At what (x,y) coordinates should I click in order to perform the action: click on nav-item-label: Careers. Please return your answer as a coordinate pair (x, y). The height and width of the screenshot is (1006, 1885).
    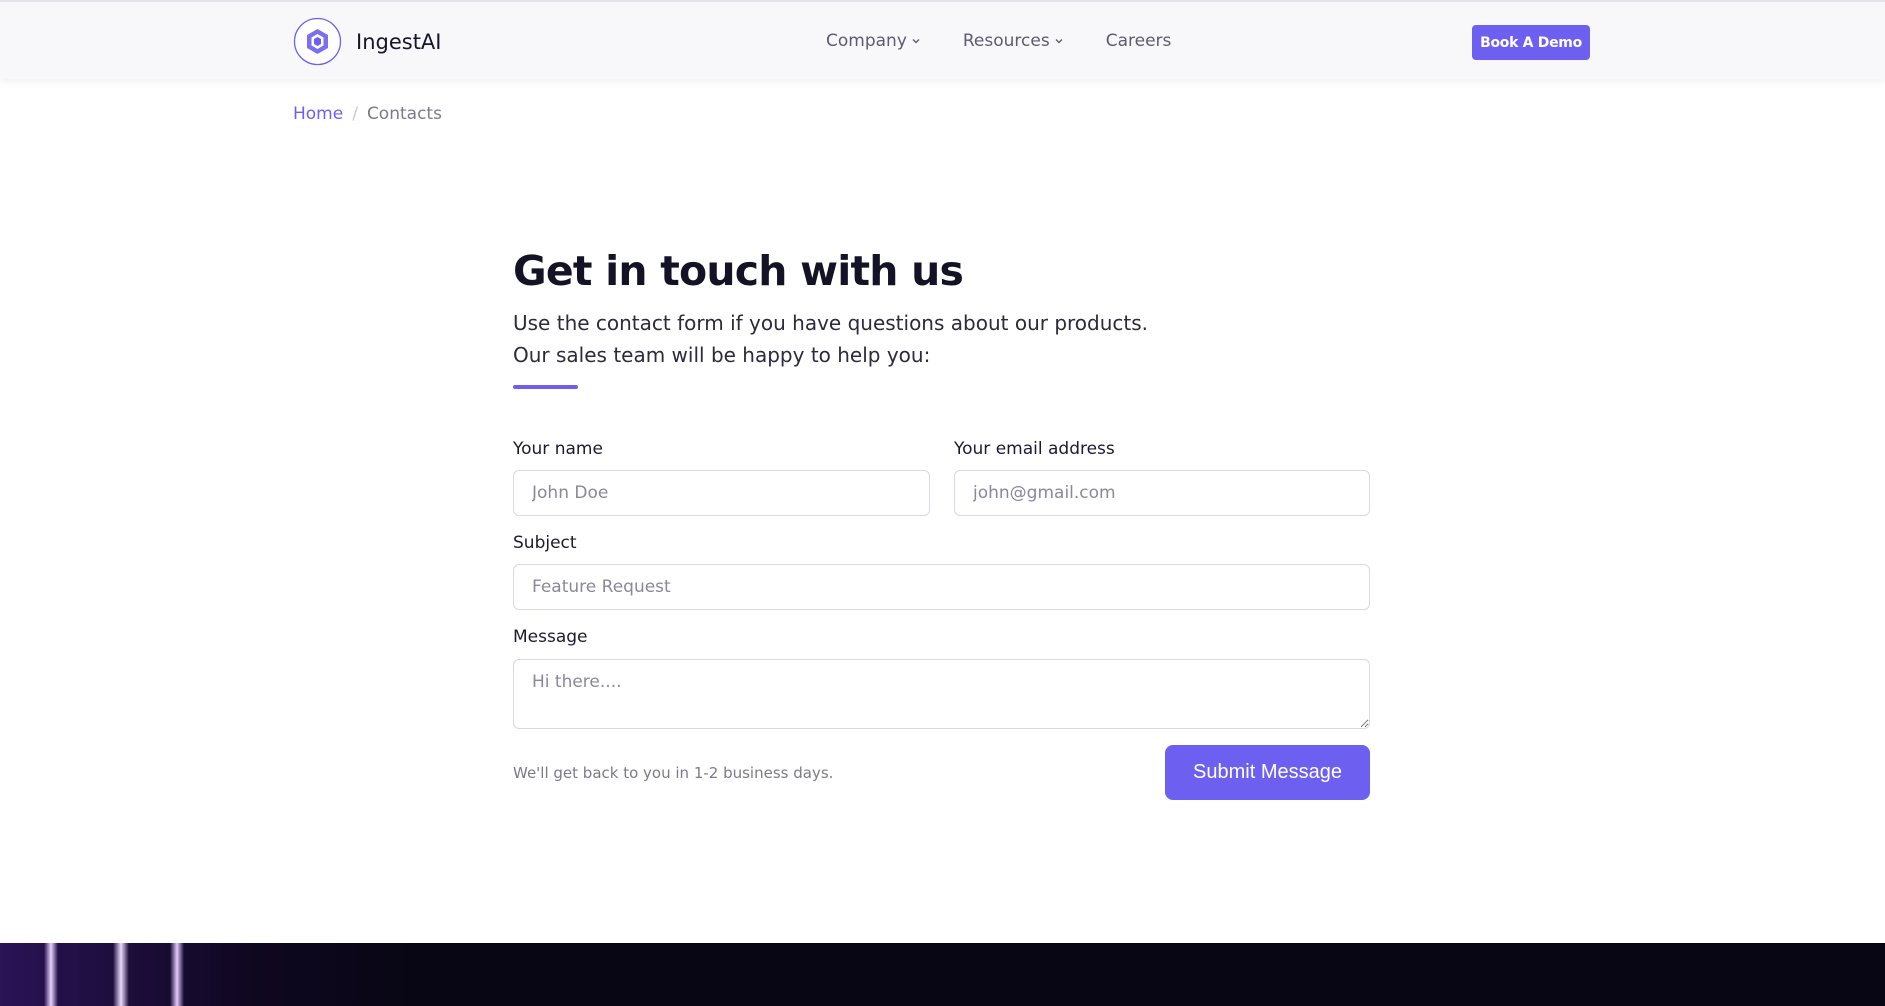
    Looking at the image, I should click on (1138, 41).